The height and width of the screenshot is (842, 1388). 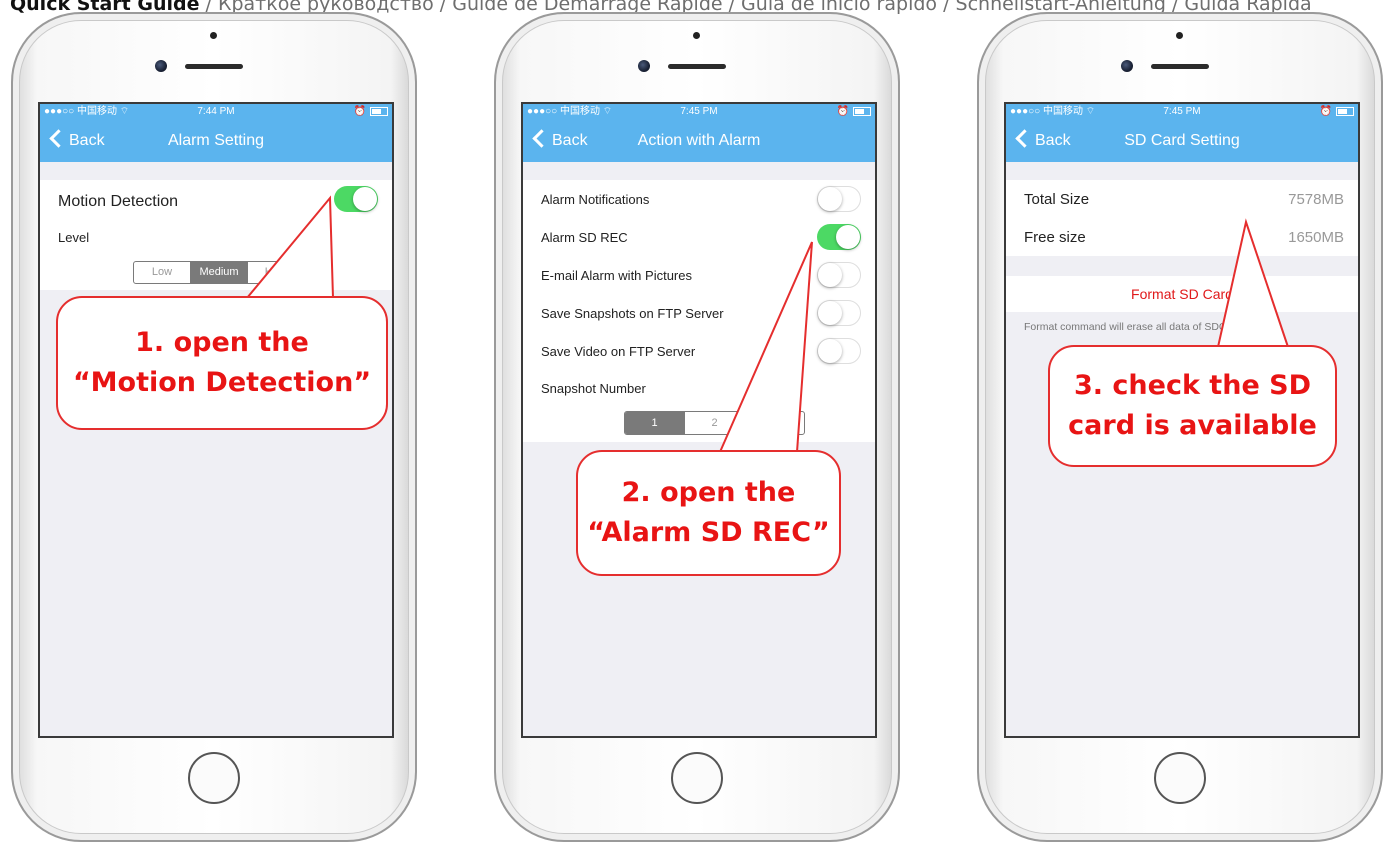 I want to click on list-item-label: Save Video on FTP Server, so click(x=618, y=351).